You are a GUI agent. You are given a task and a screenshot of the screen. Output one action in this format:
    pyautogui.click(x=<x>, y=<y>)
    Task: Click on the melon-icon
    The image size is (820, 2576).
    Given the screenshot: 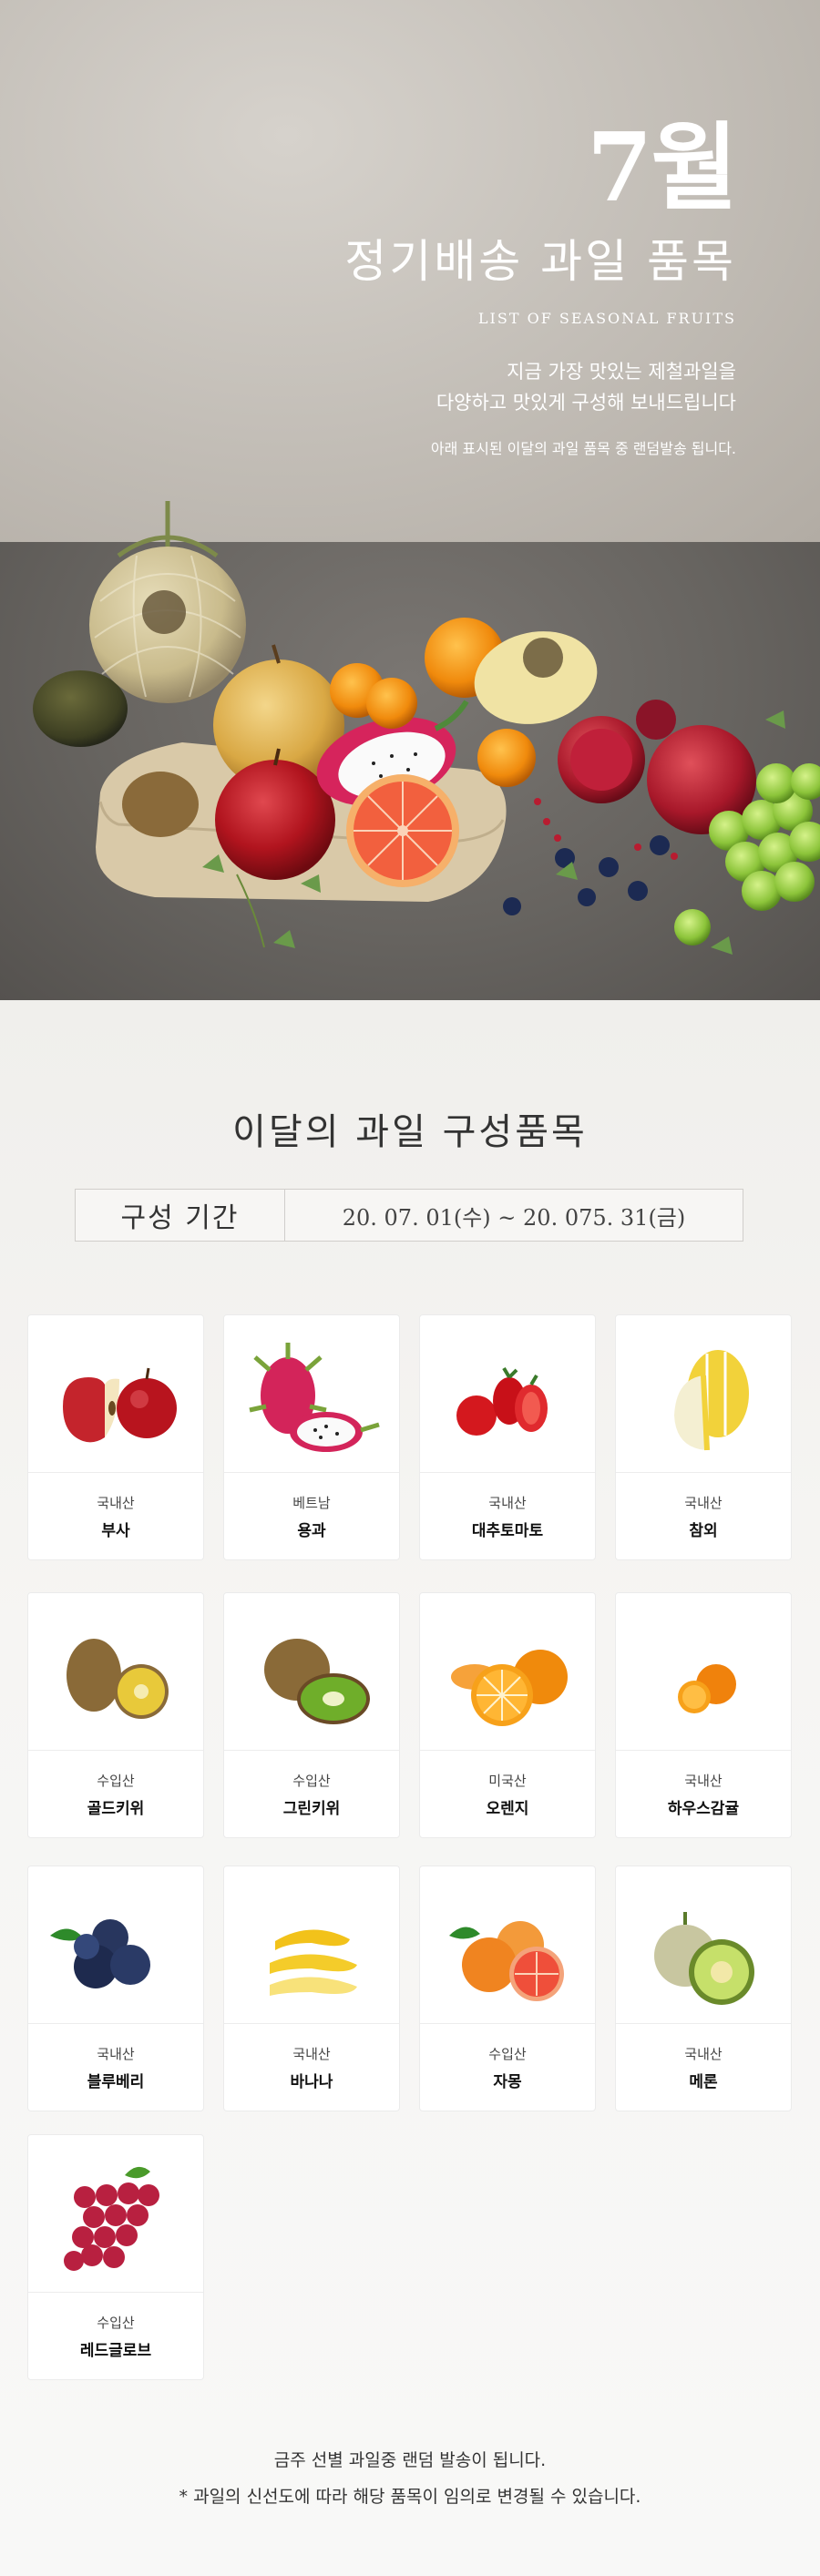 What is the action you would take?
    pyautogui.click(x=704, y=1959)
    